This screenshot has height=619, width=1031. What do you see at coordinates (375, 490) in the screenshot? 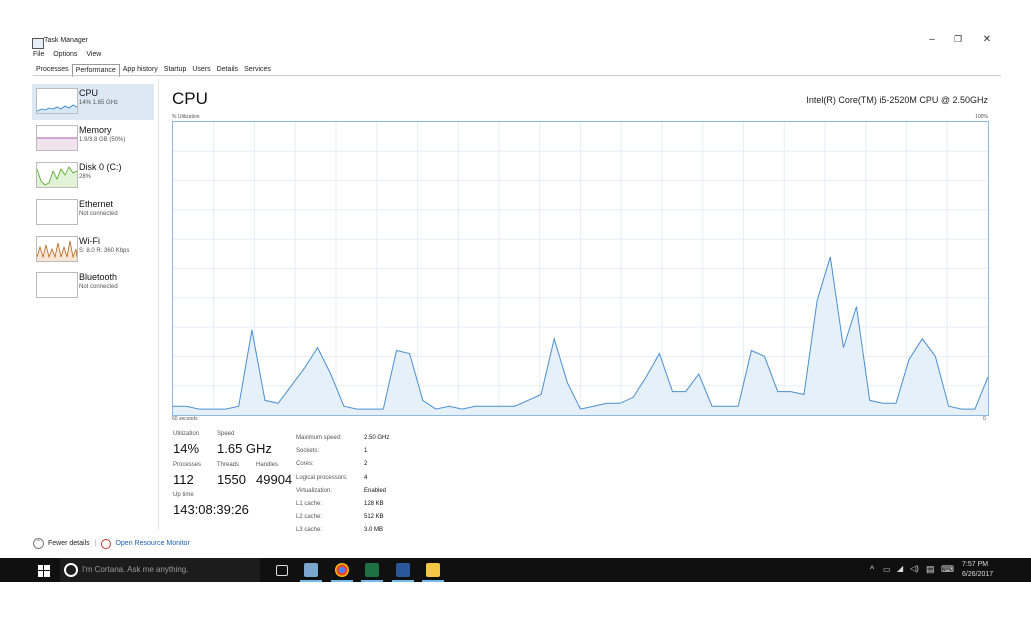
I see `spec-value: Enabled` at bounding box center [375, 490].